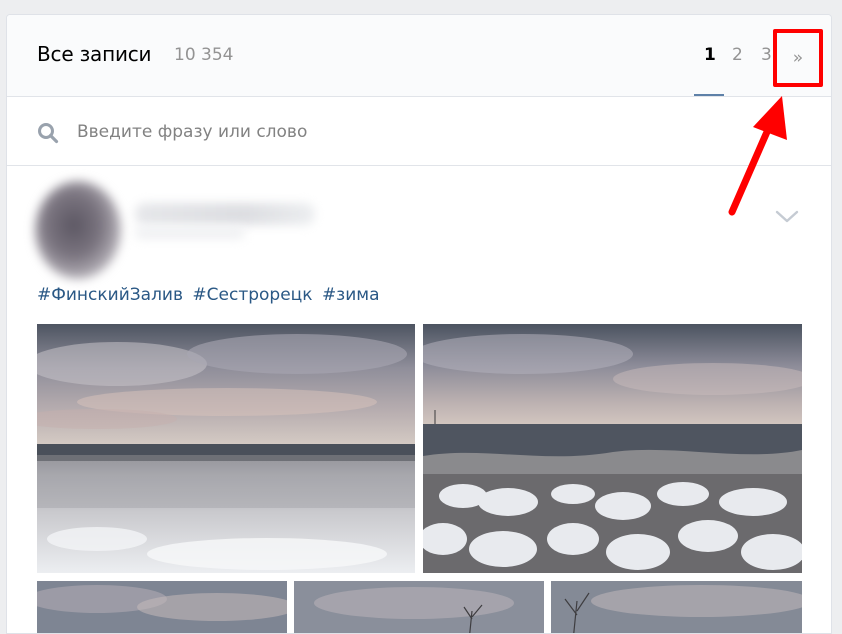 The image size is (842, 634). What do you see at coordinates (709, 95) in the screenshot?
I see `active-page-indicator` at bounding box center [709, 95].